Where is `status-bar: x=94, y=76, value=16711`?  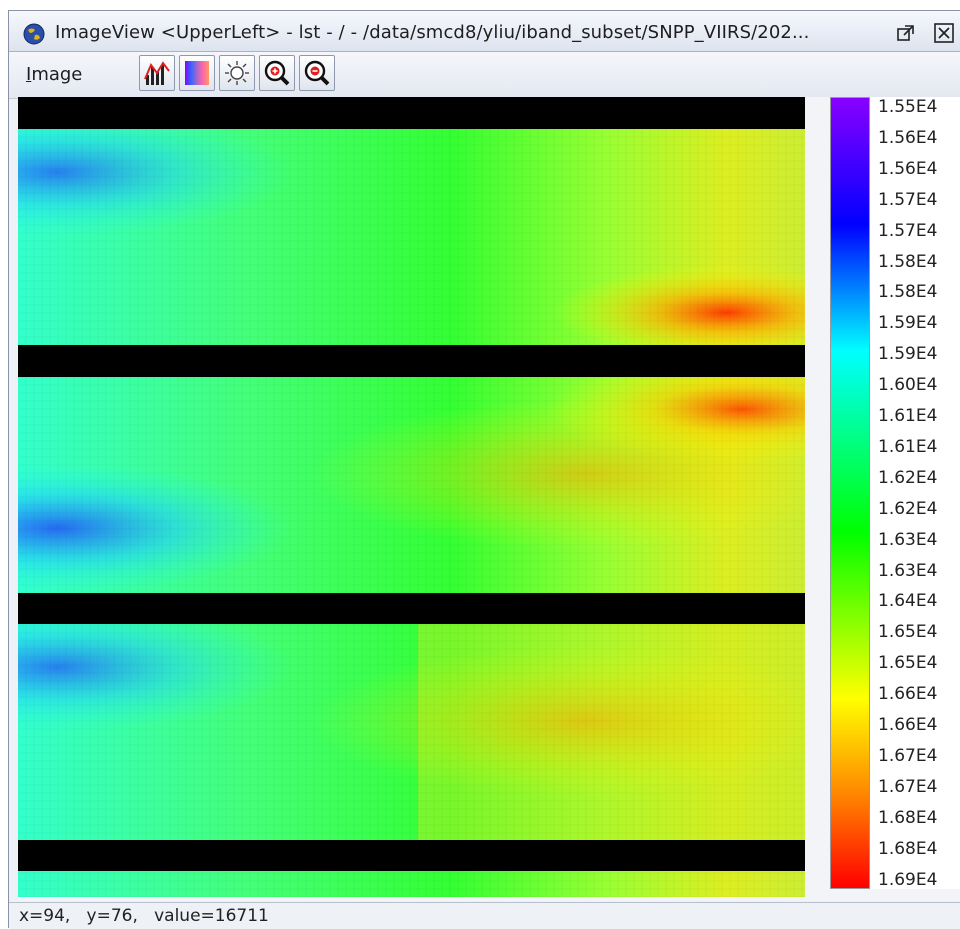 status-bar: x=94, y=76, value=16711 is located at coordinates (484, 915).